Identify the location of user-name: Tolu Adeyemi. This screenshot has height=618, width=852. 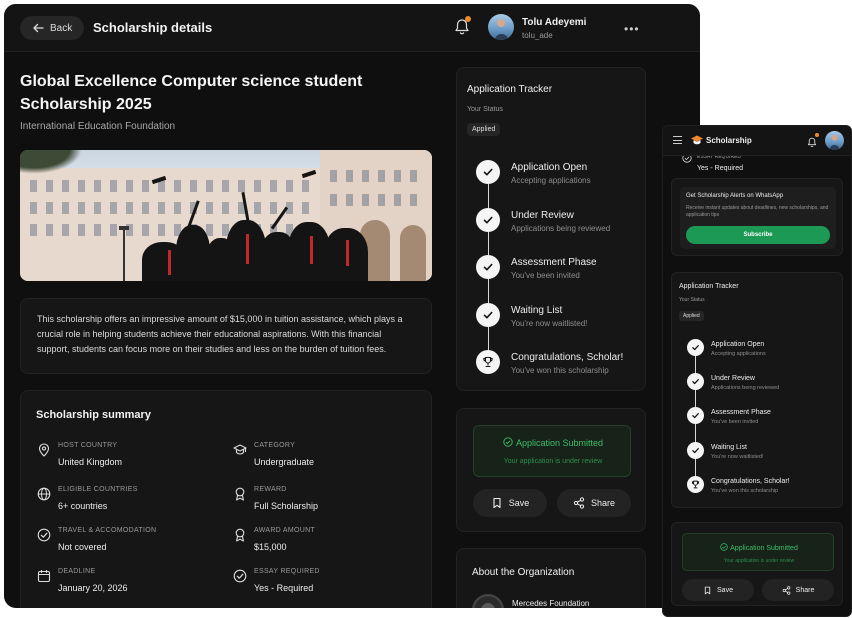
(554, 22).